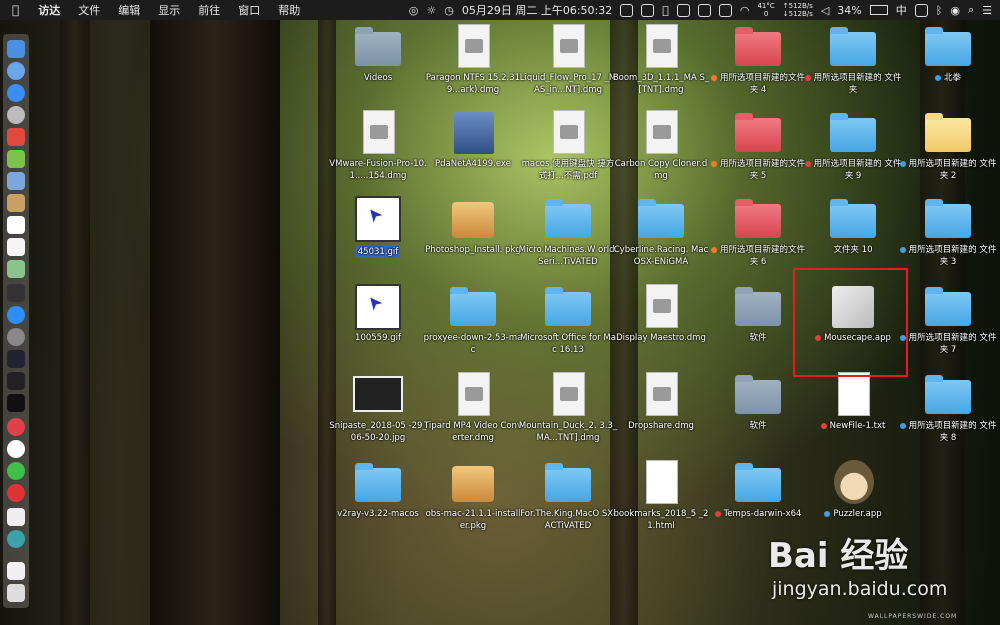  What do you see at coordinates (758, 232) in the screenshot?
I see `desktop-item: 用所选项目新建的文件夹 6` at bounding box center [758, 232].